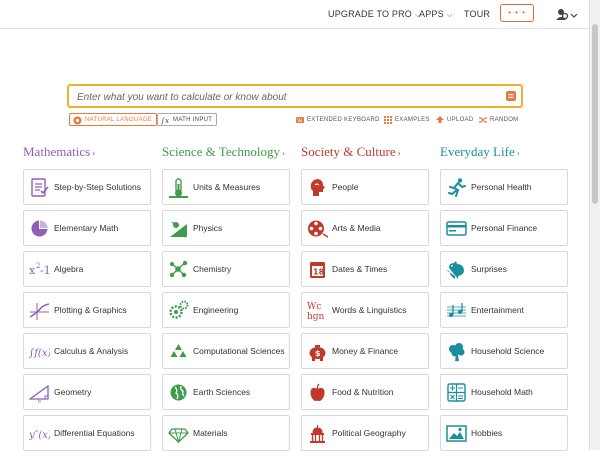 This screenshot has height=451, width=600. I want to click on tile-algebra: x 2 -1 Algebra, so click(87, 269).